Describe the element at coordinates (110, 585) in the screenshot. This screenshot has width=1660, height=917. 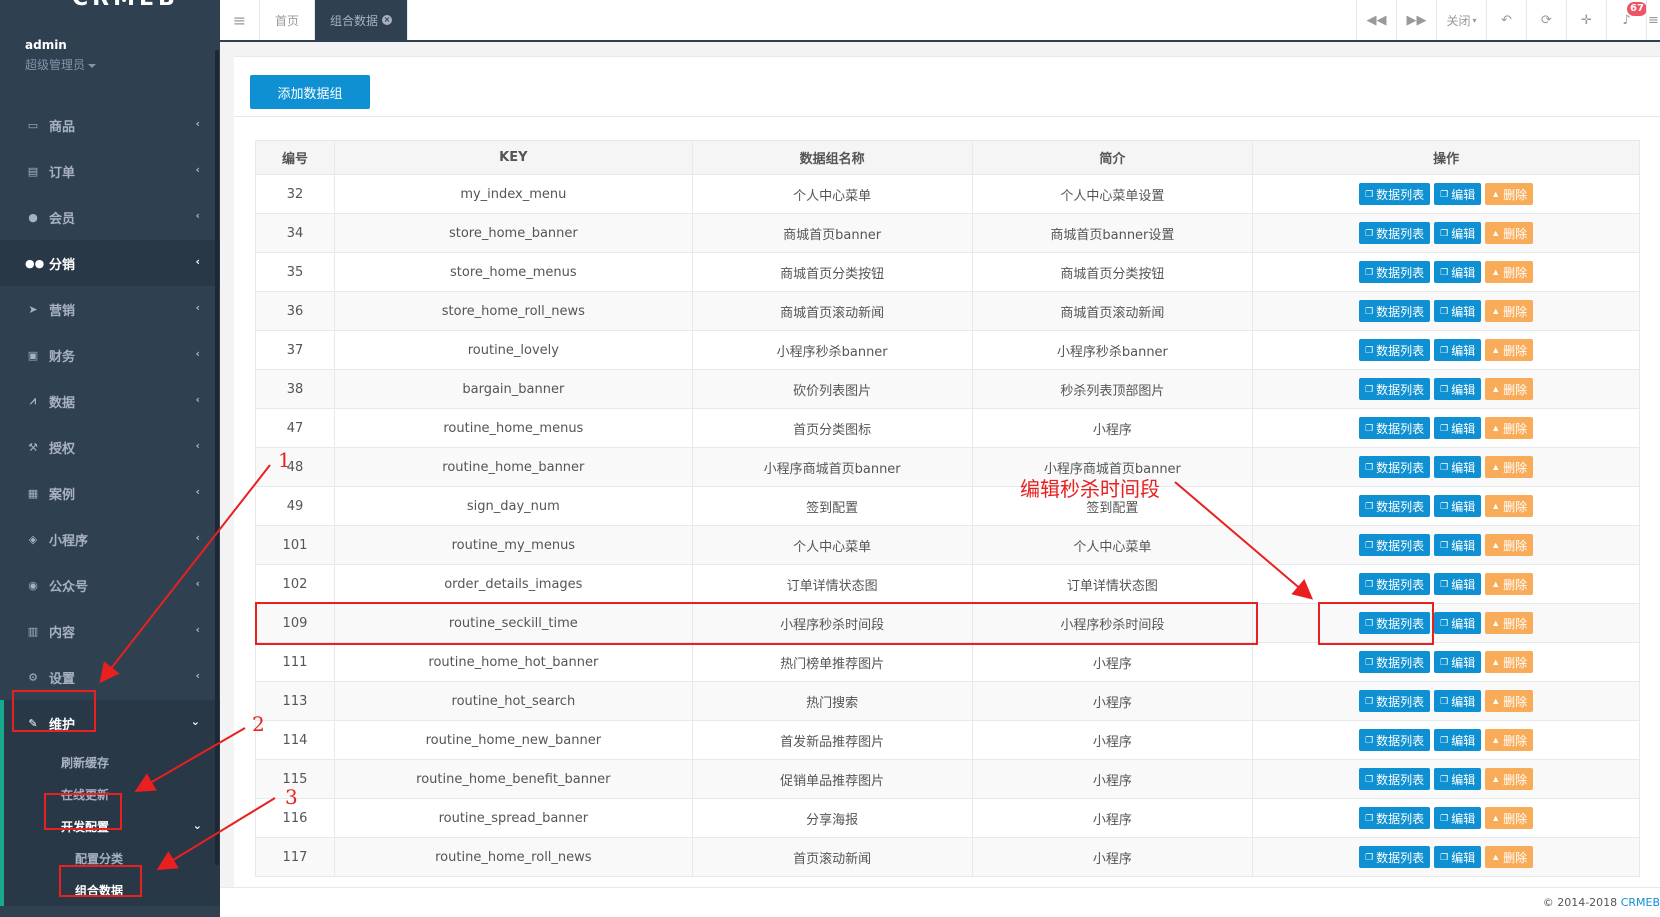
I see `sidebar-item-wechat: ◉ 公众号 ‹` at that location.